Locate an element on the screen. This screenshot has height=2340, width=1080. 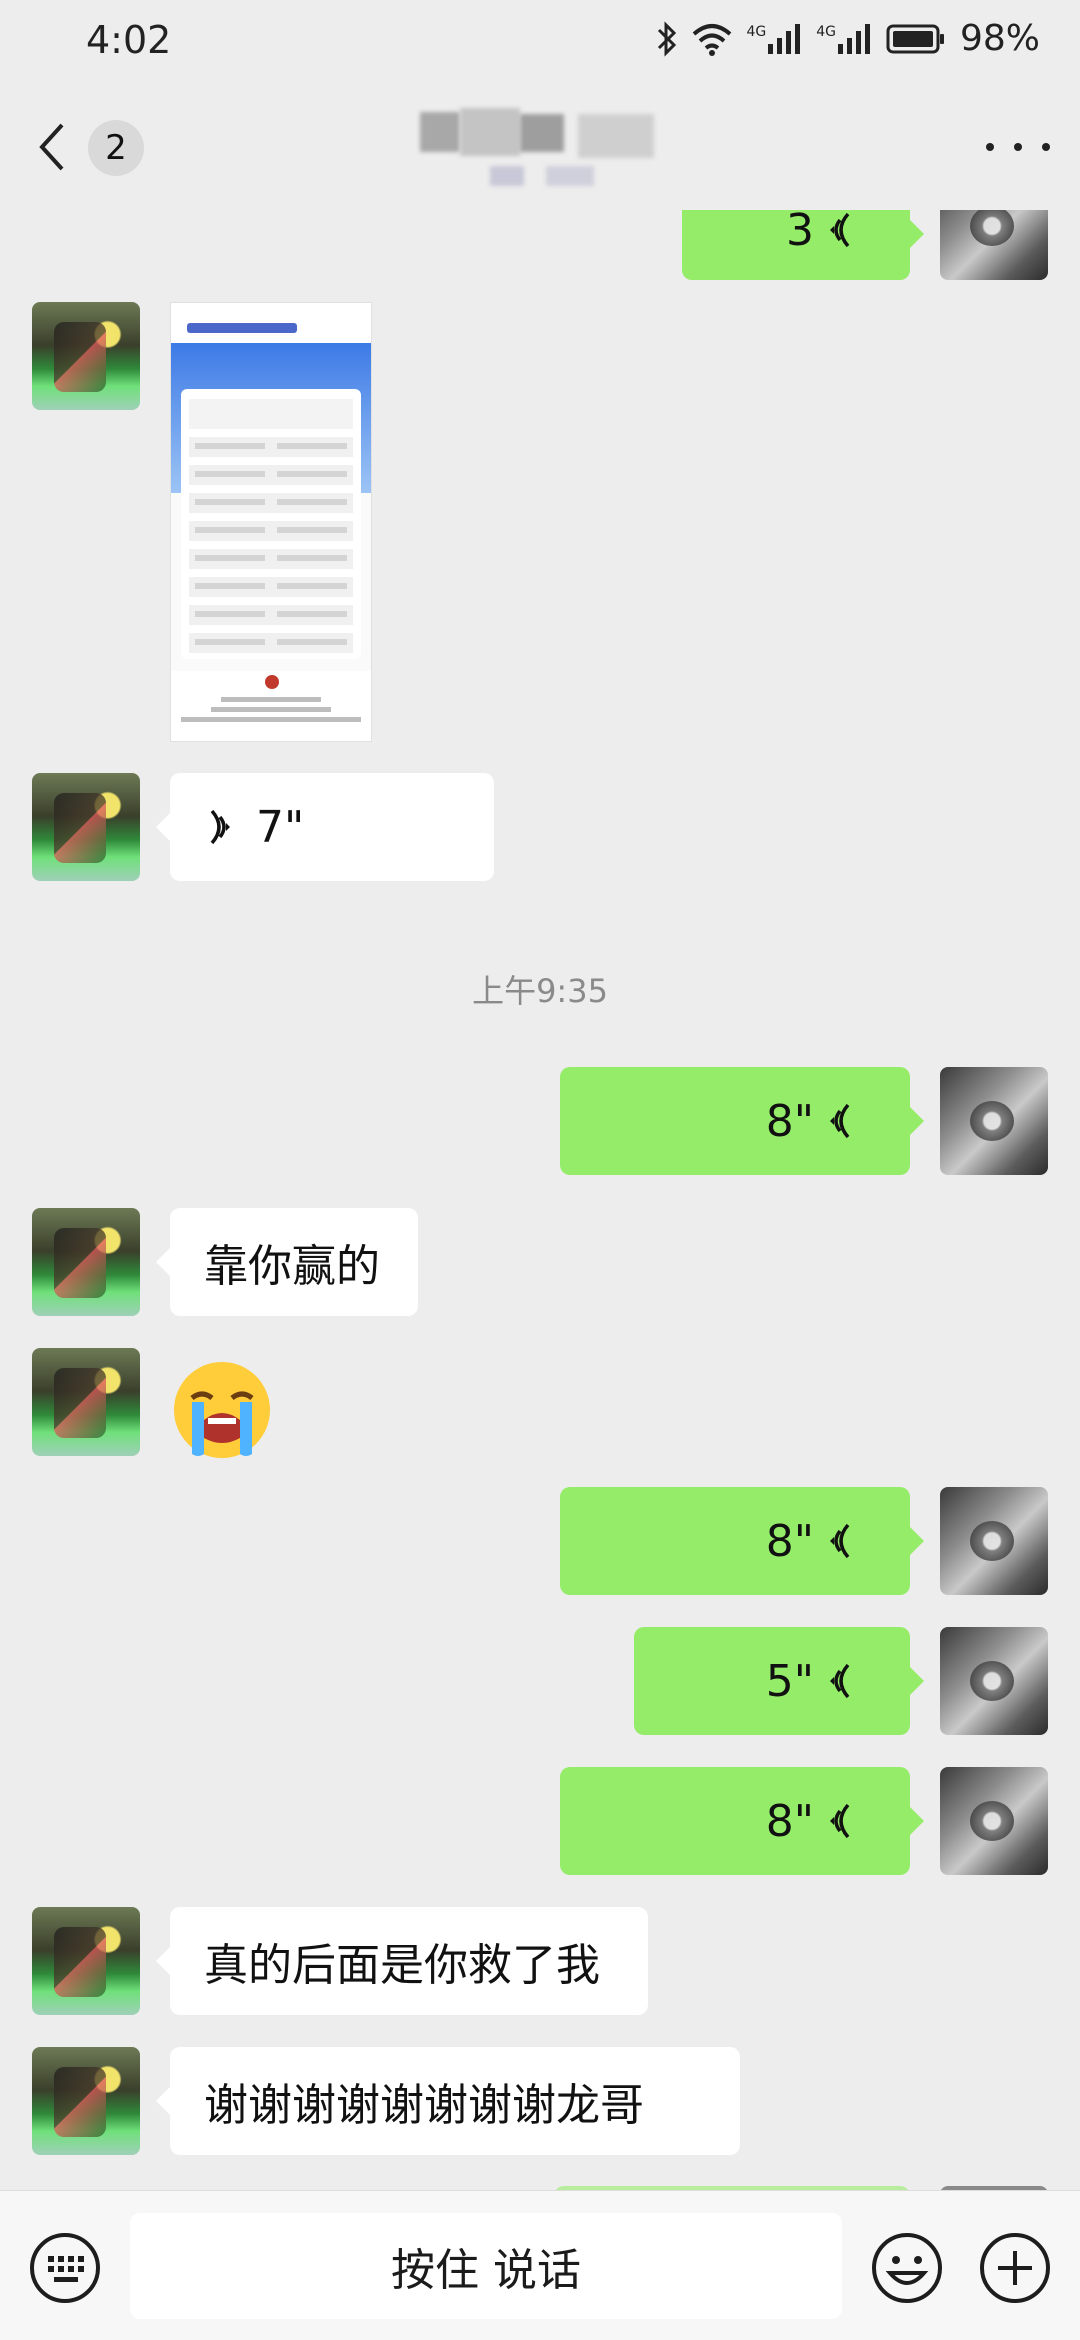
add-icon is located at coordinates (1015, 2268).